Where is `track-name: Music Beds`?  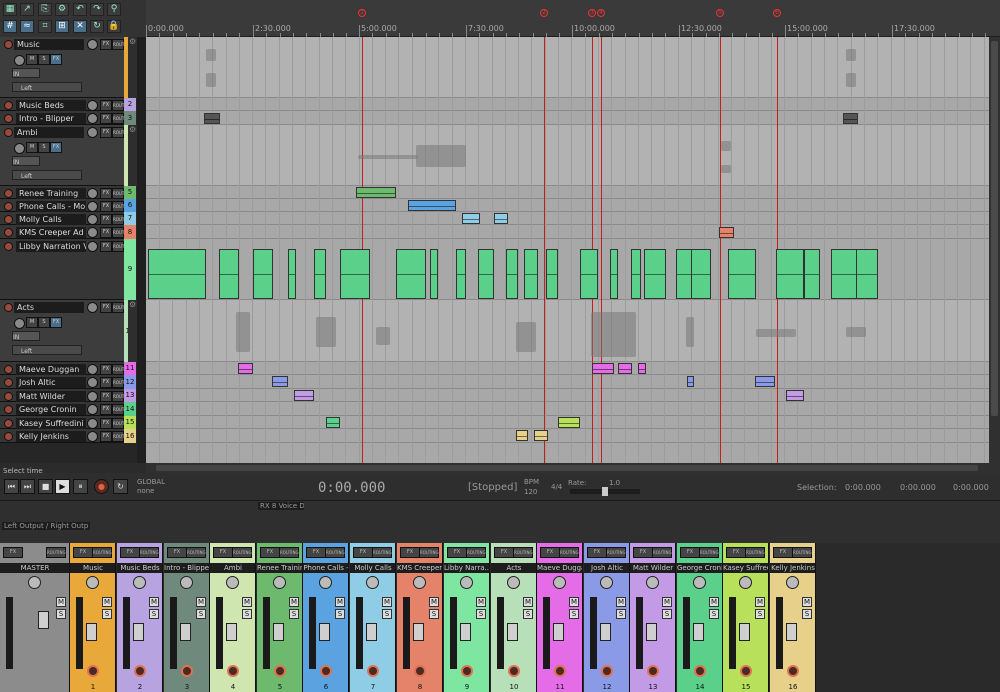
track-name: Music Beds is located at coordinates (51, 105).